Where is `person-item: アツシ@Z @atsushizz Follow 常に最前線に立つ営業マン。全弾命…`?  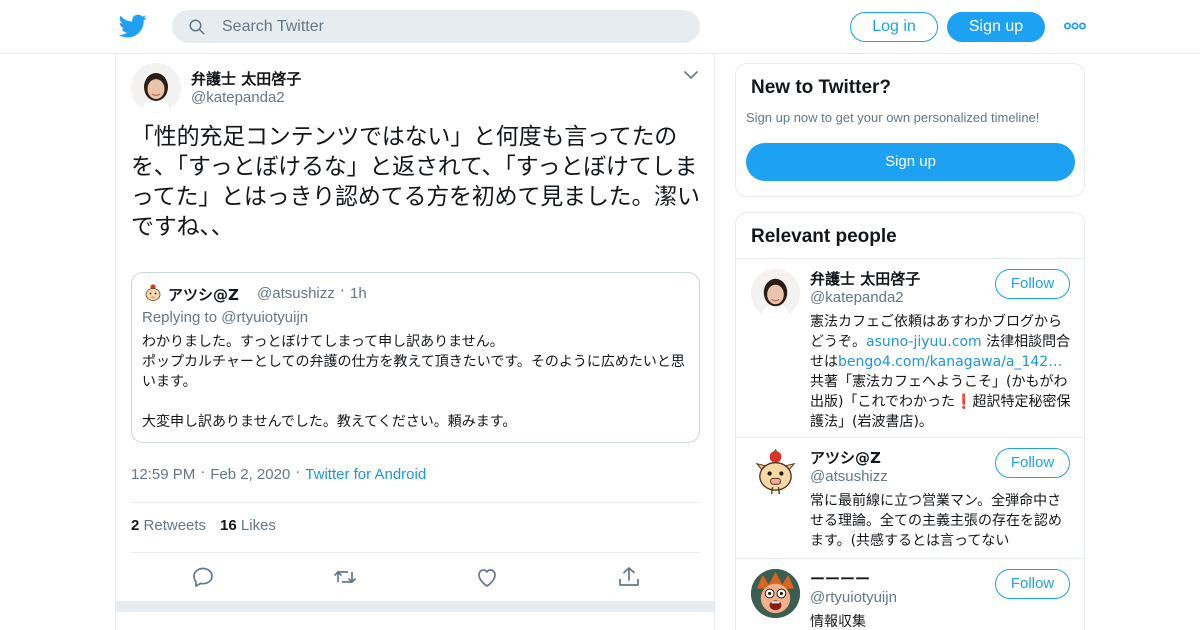 person-item: アツシ@Z @atsushizz Follow 常に最前線に立つ営業マン。全弾命… is located at coordinates (910, 498).